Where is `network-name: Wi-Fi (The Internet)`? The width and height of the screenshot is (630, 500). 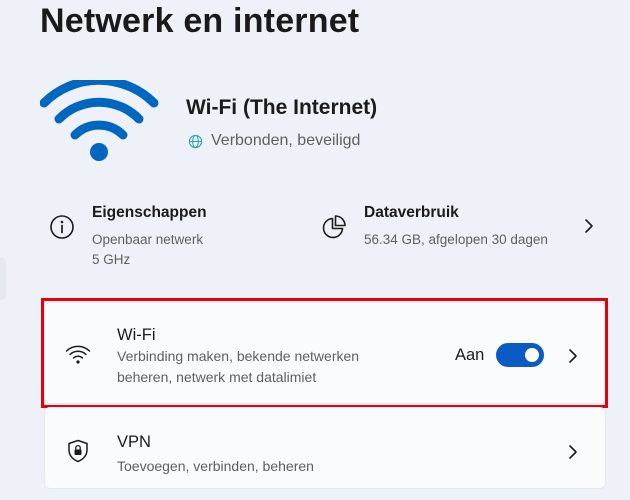 network-name: Wi-Fi (The Internet) is located at coordinates (282, 107).